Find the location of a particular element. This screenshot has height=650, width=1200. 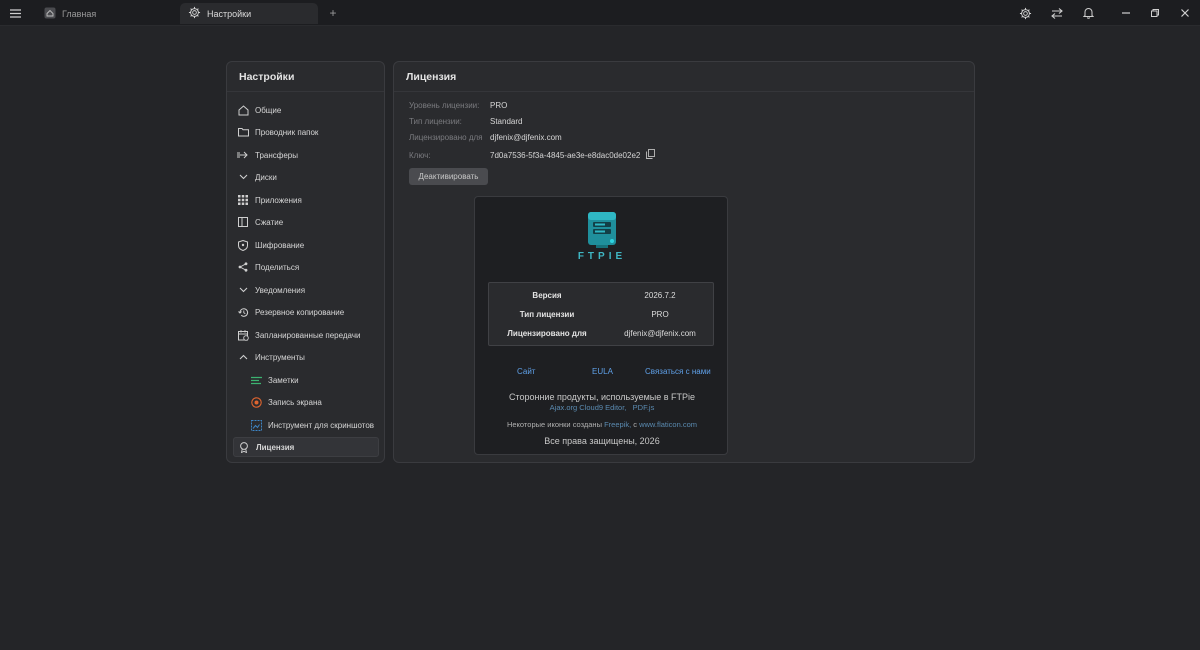

site-link: Сайт is located at coordinates (526, 371).